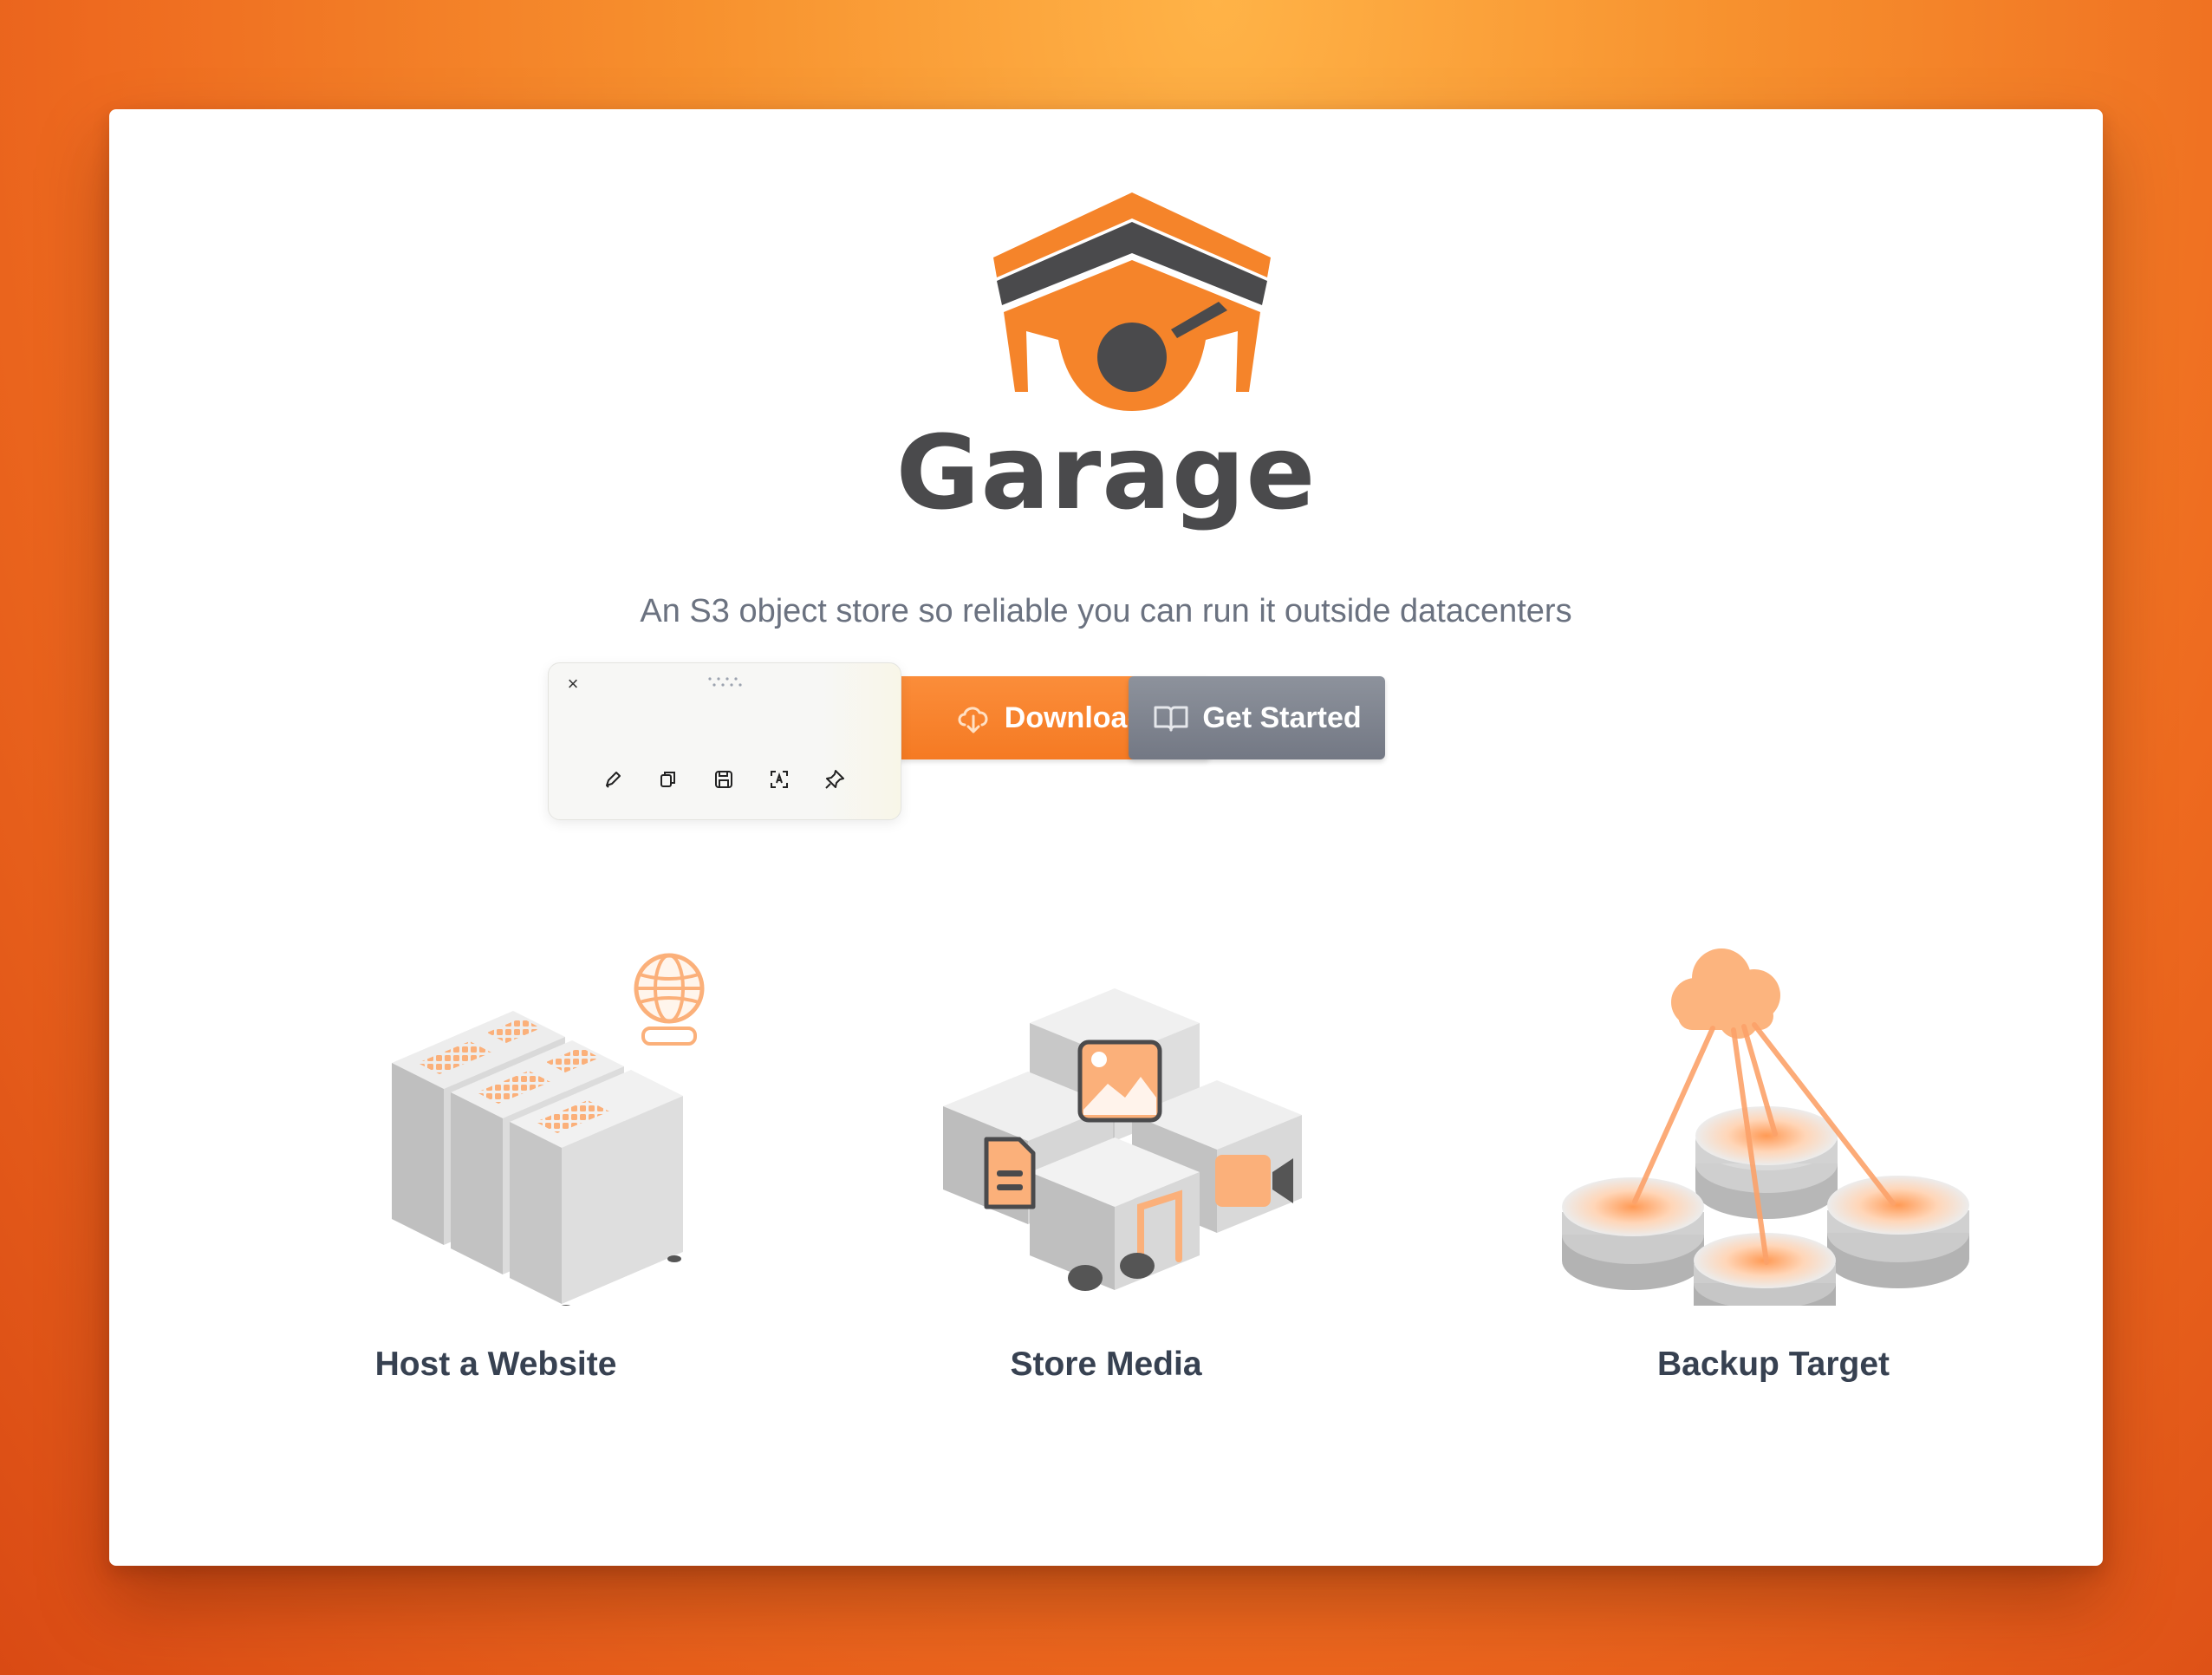 This screenshot has height=1675, width=2212. Describe the element at coordinates (668, 779) in the screenshot. I see `copy-icon` at that location.